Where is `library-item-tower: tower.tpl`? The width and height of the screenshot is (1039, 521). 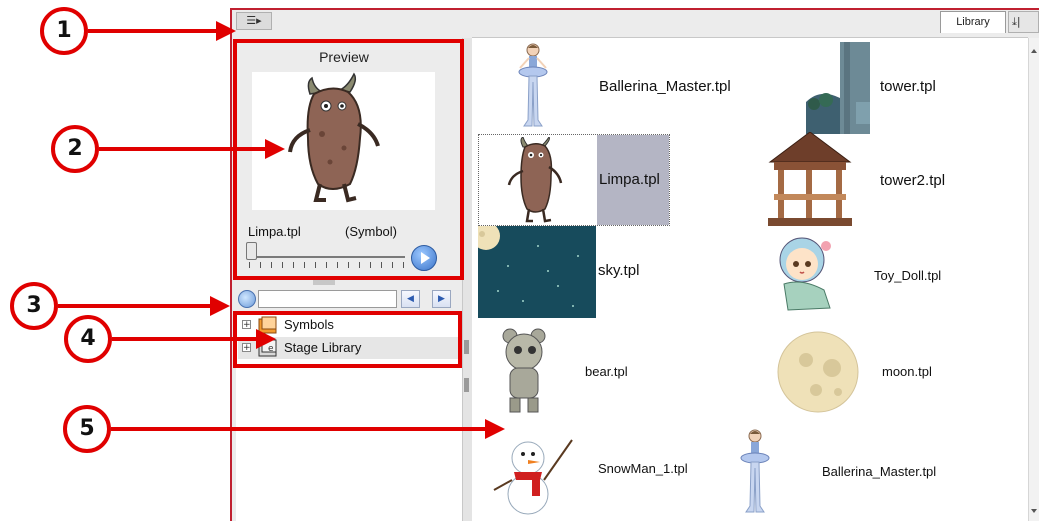
library-item-tower: tower.tpl is located at coordinates (890, 88).